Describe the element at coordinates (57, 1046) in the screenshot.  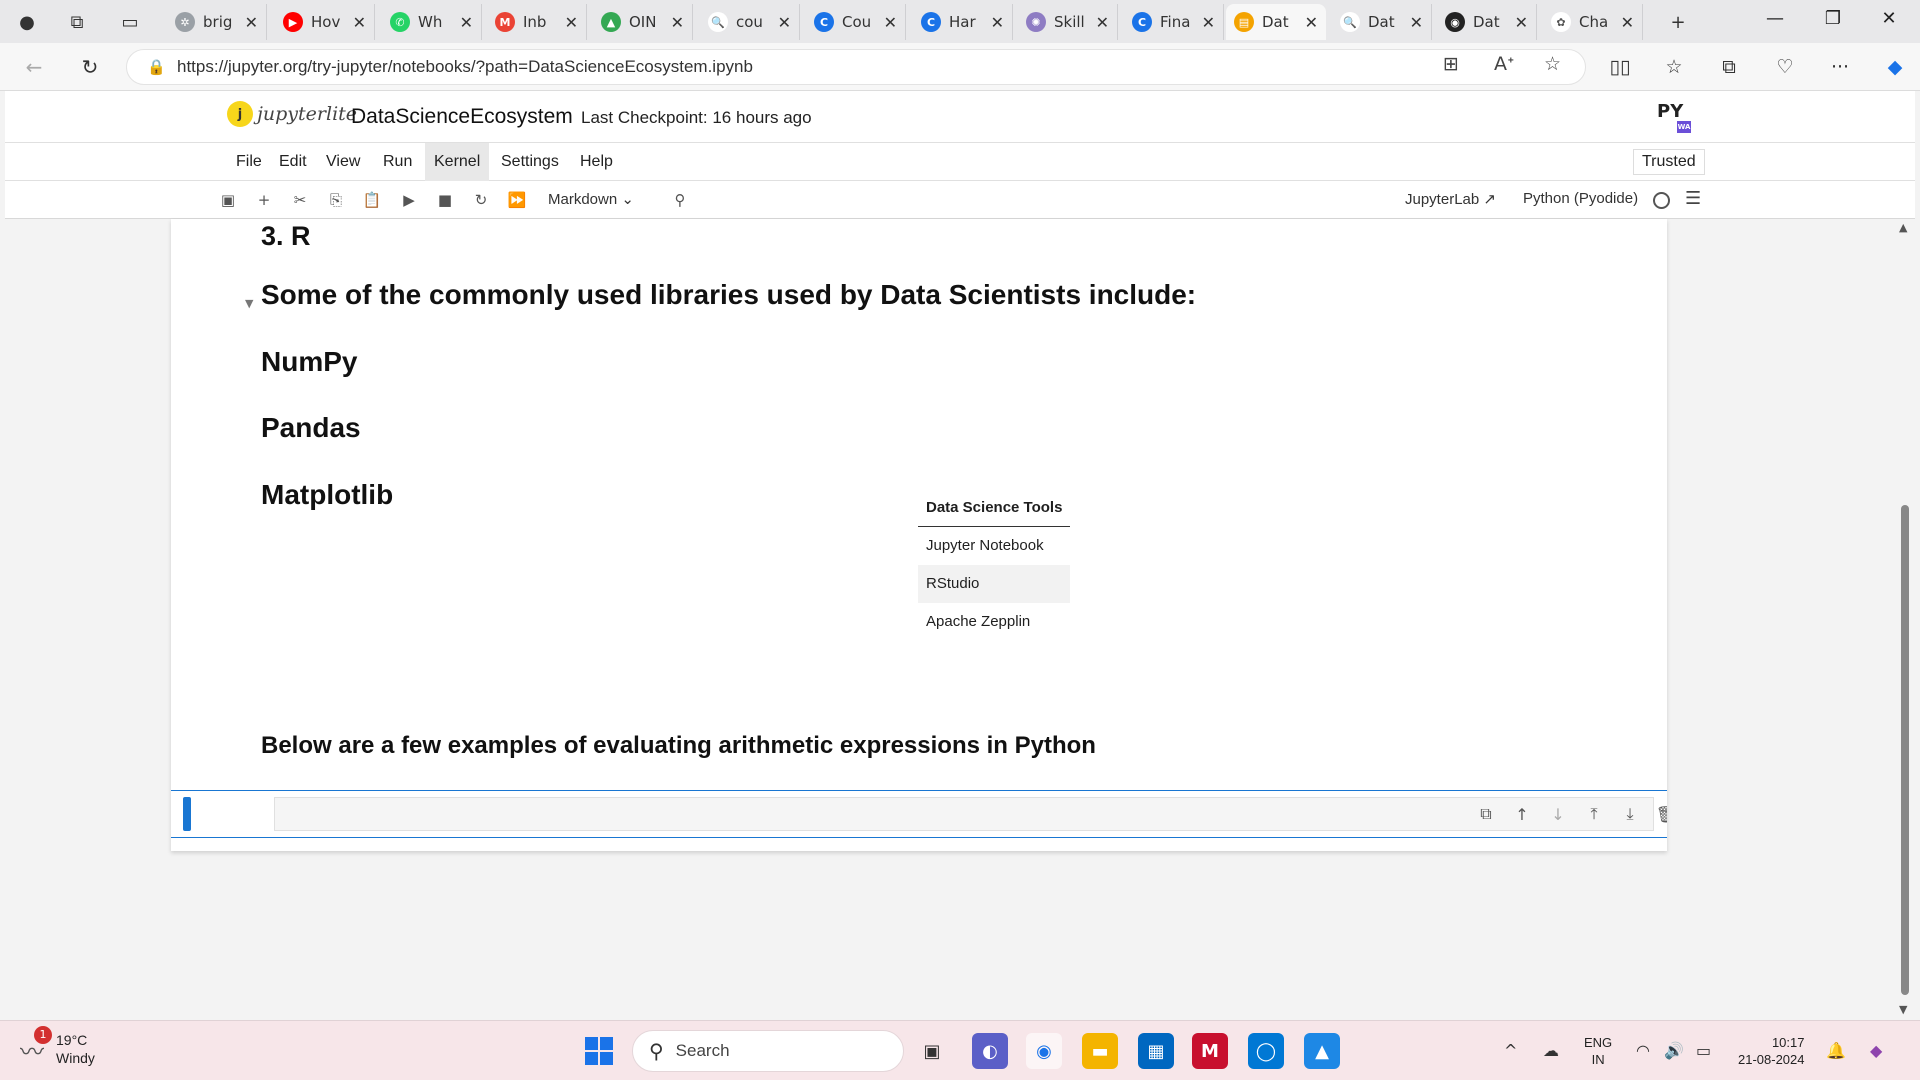
I see `weather-widget: 〰 1 19°C Windy` at that location.